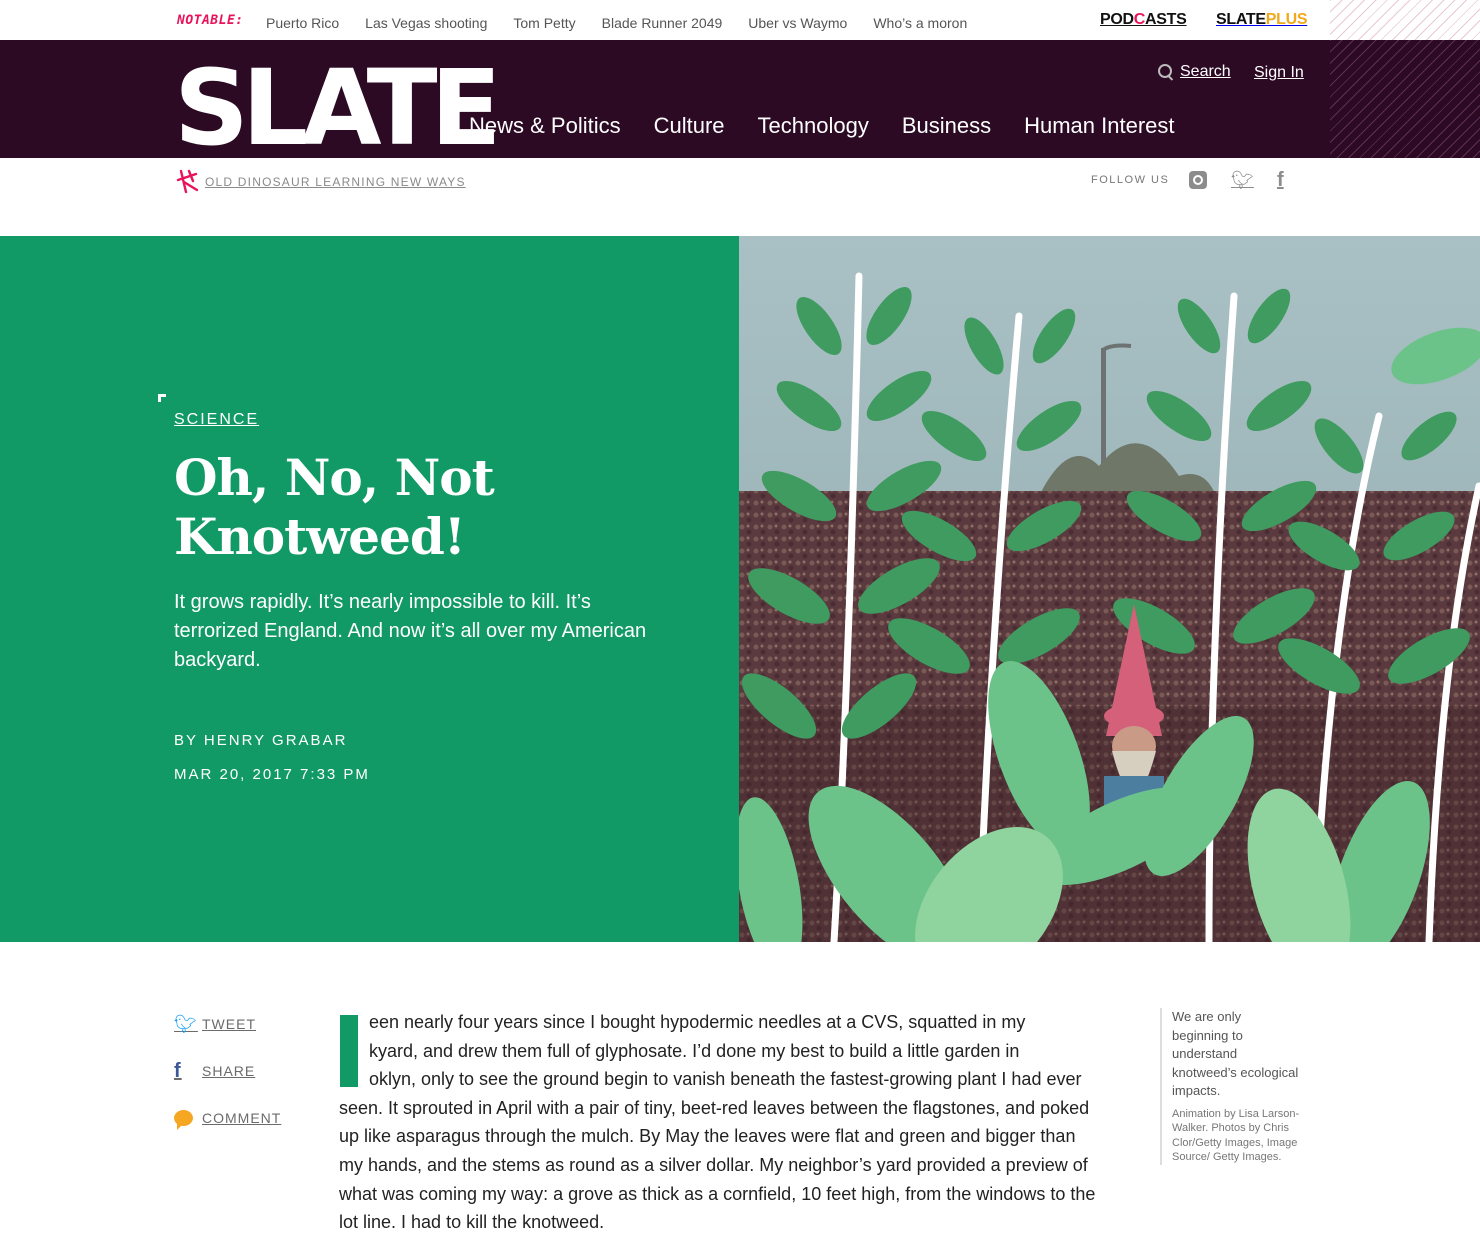 This screenshot has height=1246, width=1480. I want to click on decorative-stripes-dark, so click(1405, 99).